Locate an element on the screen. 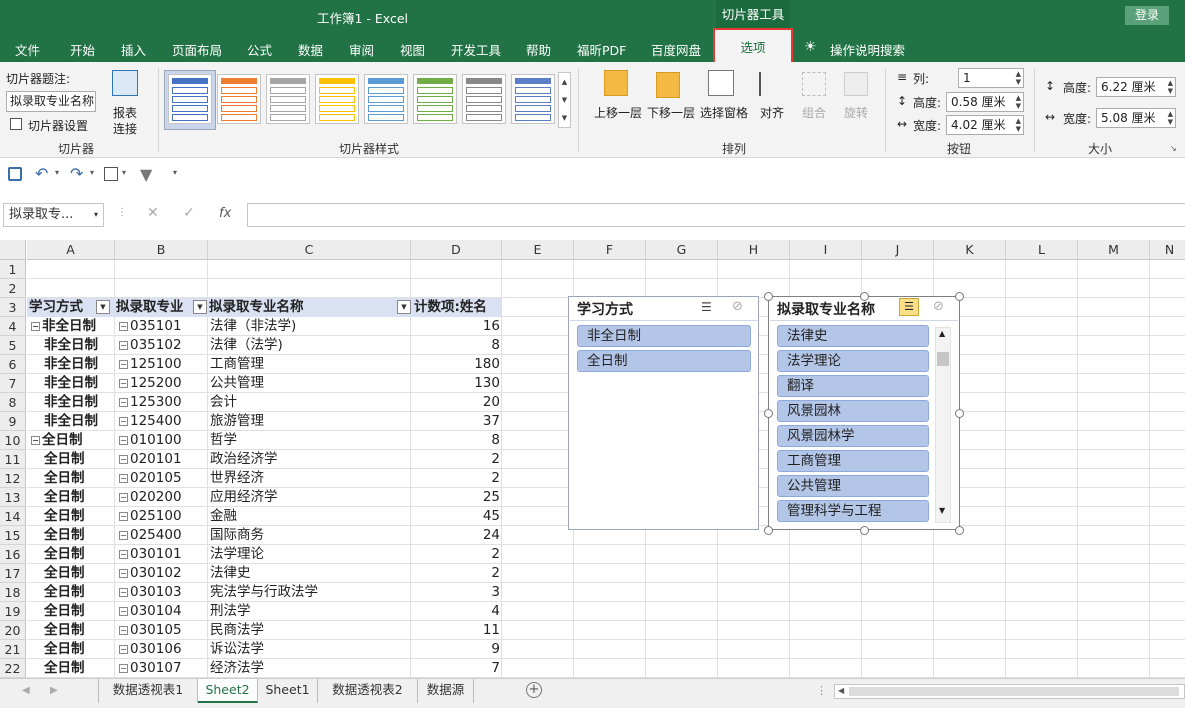 The height and width of the screenshot is (708, 1185). scroll-up-icon: ▲ is located at coordinates (942, 333).